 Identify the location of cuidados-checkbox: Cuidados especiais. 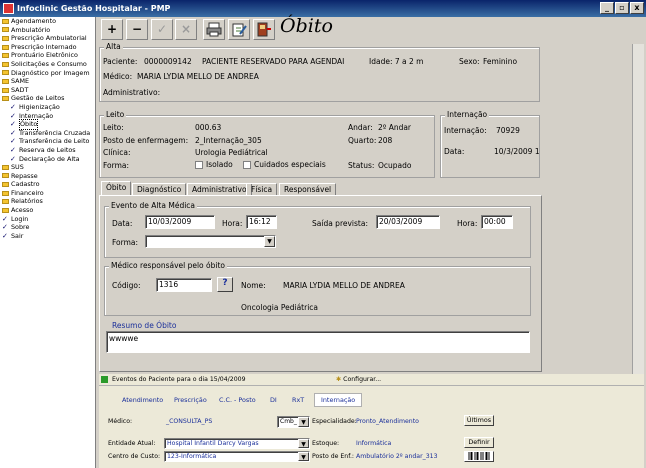
(284, 164).